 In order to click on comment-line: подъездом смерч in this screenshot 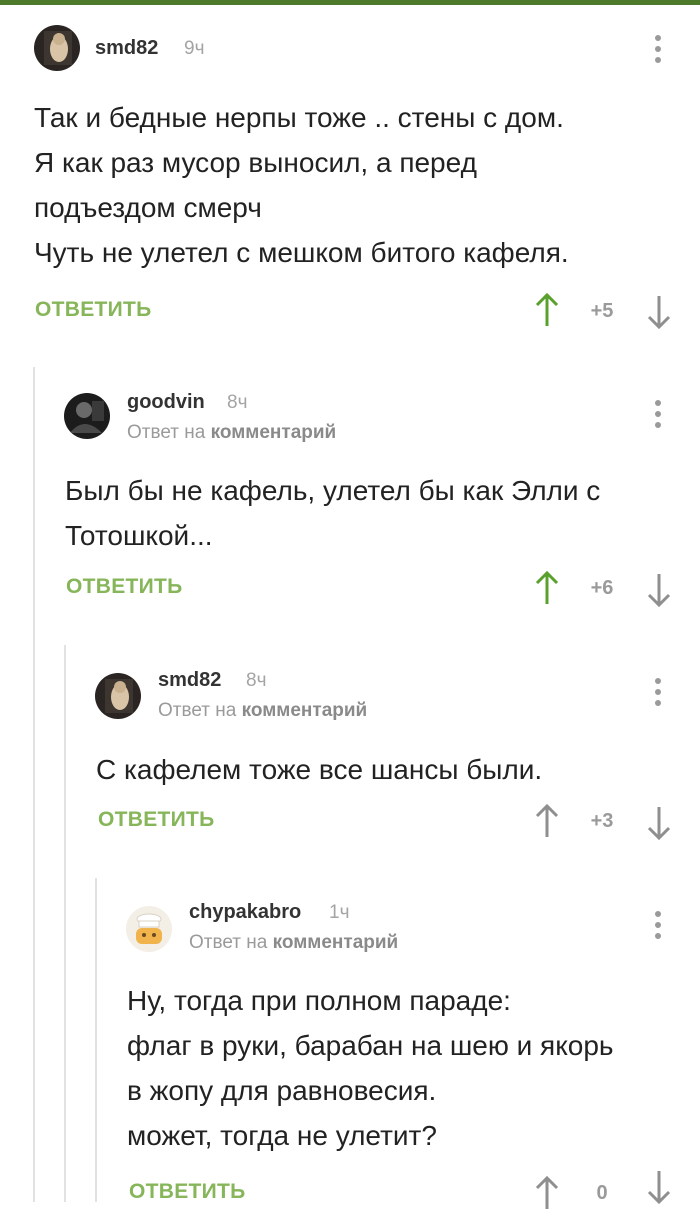, I will do `click(148, 207)`.